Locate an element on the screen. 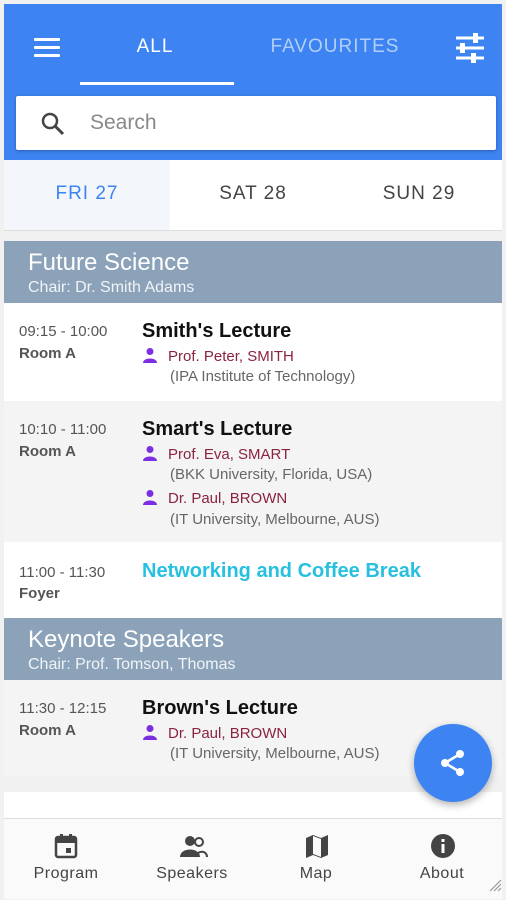 The width and height of the screenshot is (506, 900). item-title: Networking and Coffee Break is located at coordinates (281, 571).